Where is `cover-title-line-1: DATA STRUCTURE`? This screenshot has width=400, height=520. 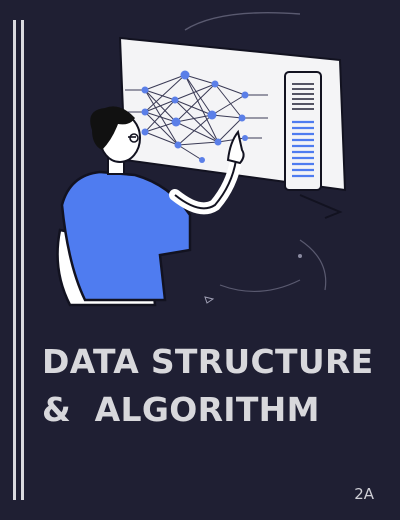
cover-title-line-1: DATA STRUCTURE is located at coordinates (208, 361).